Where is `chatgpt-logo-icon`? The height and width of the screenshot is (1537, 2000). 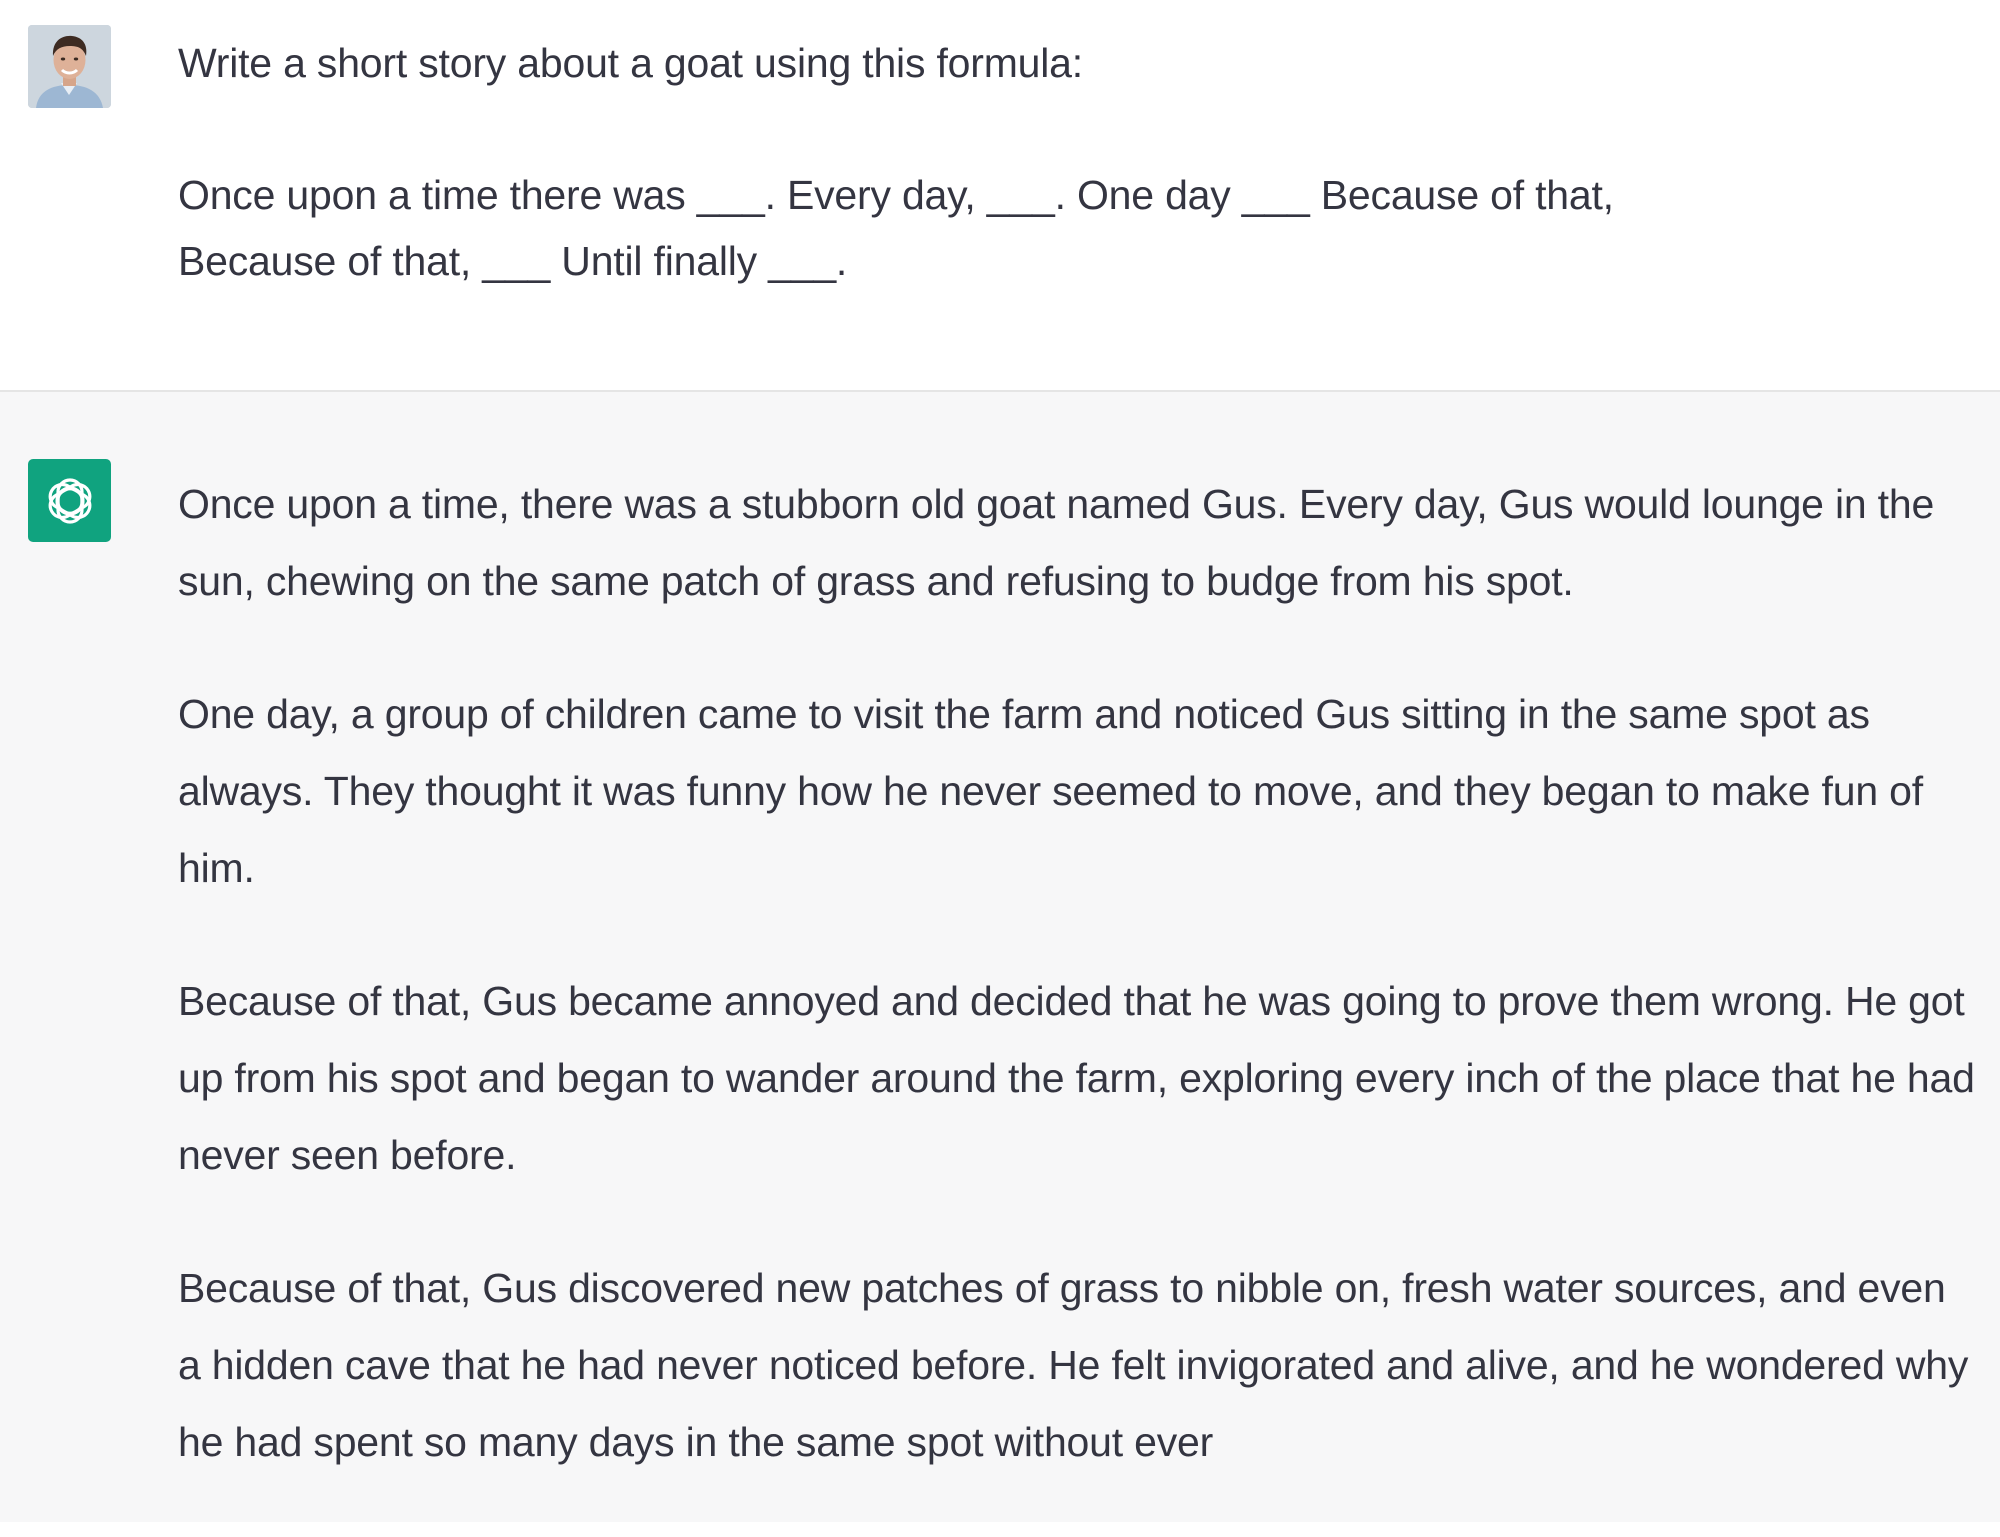 chatgpt-logo-icon is located at coordinates (69, 500).